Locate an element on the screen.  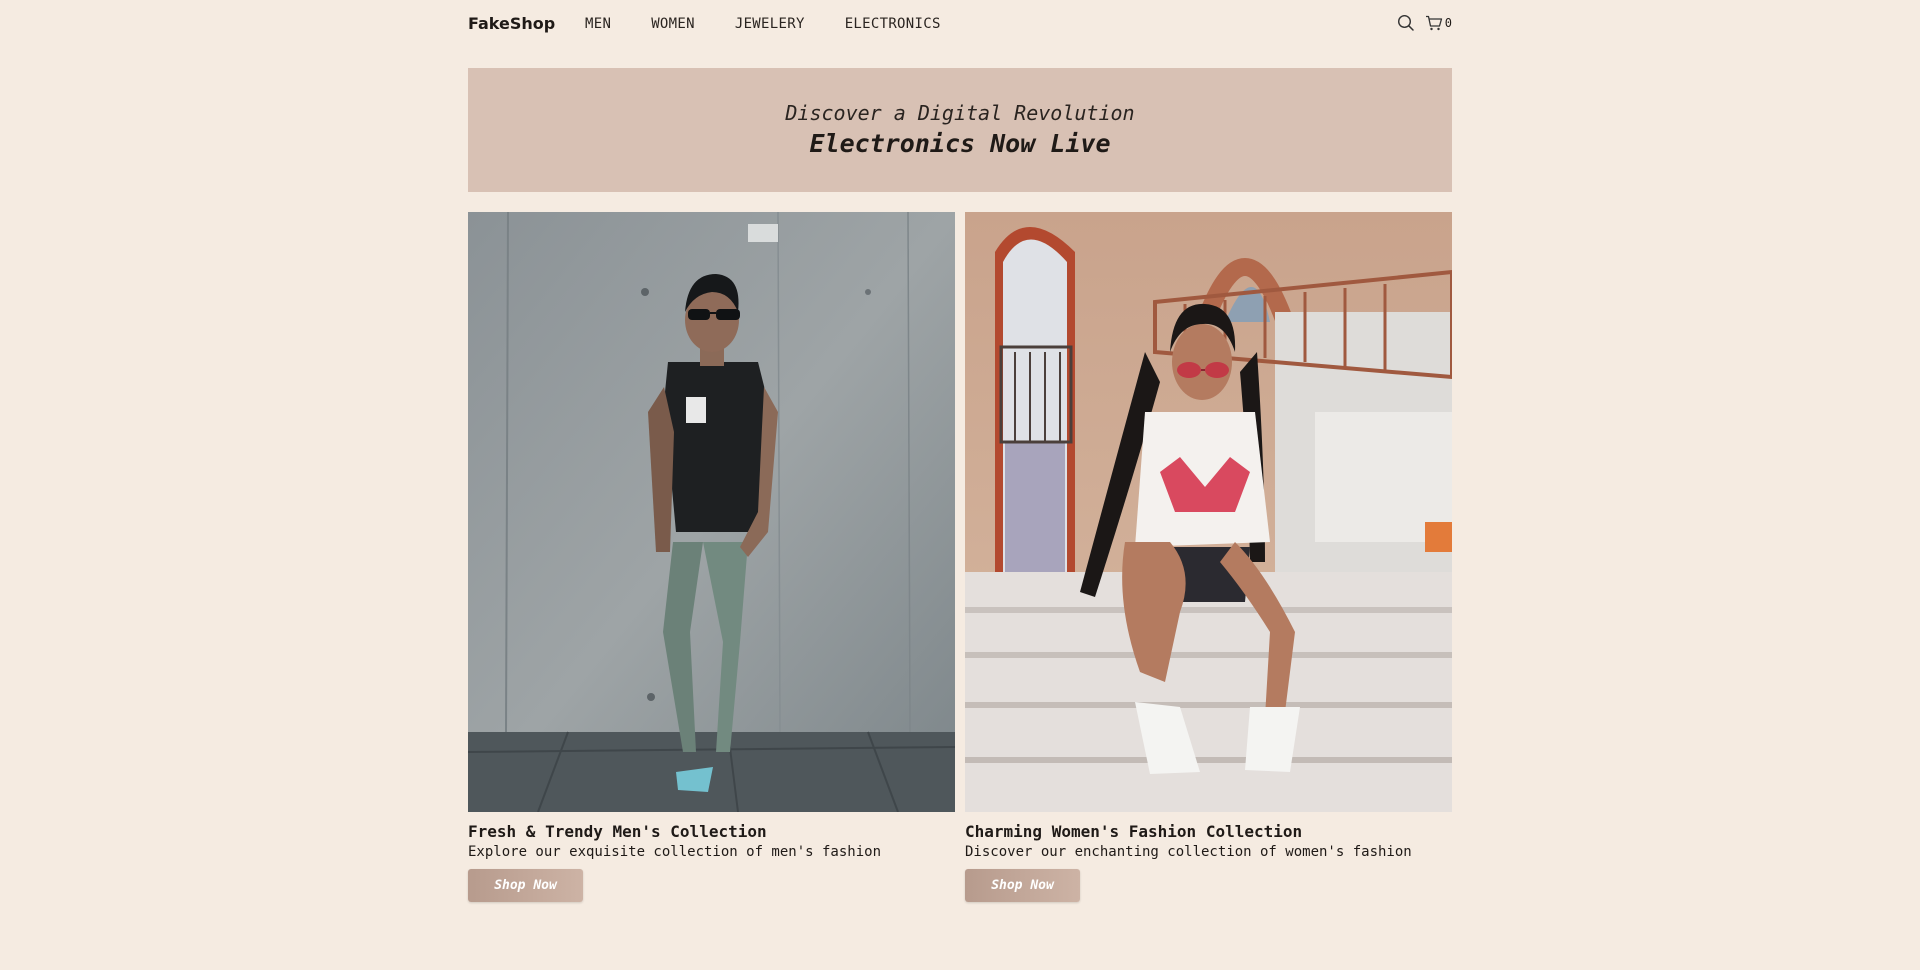
nav-electronics: ELECTRONICS is located at coordinates (893, 24).